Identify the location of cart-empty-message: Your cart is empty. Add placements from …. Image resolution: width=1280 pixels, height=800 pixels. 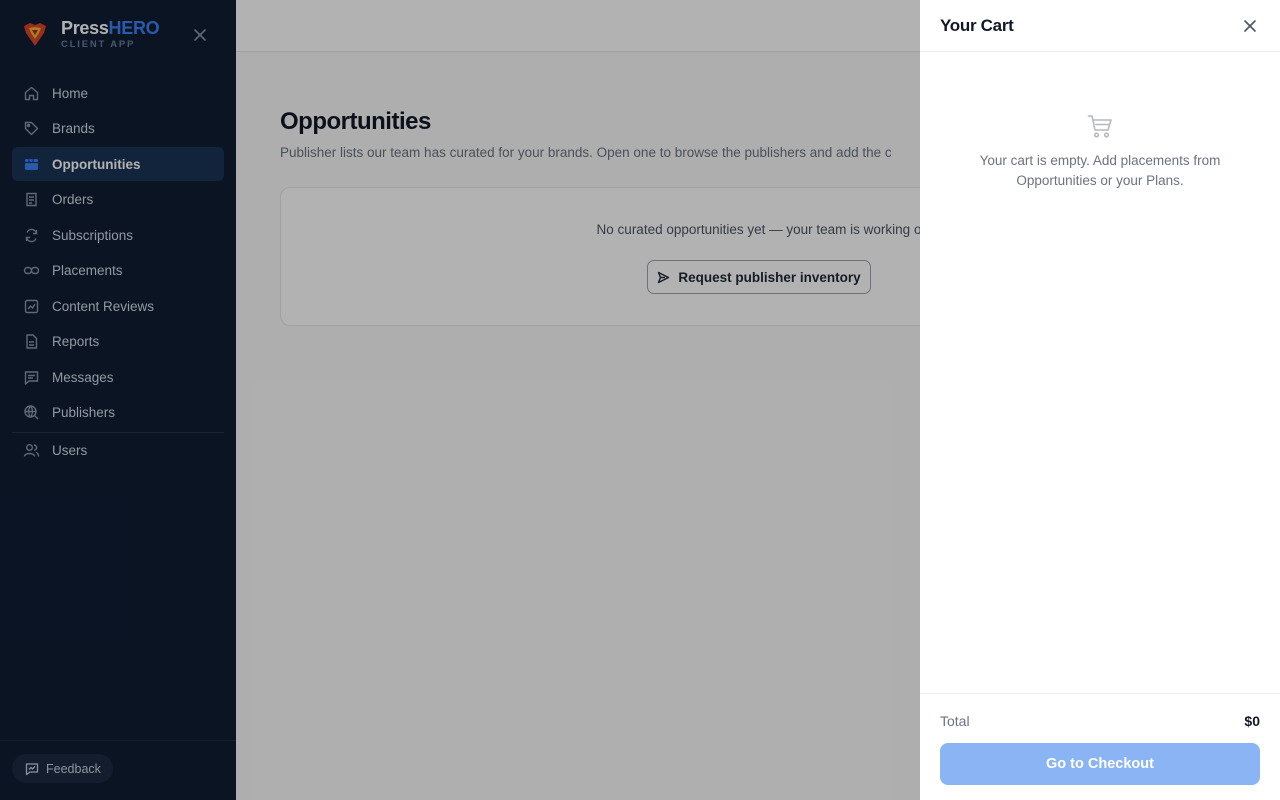
(1100, 170).